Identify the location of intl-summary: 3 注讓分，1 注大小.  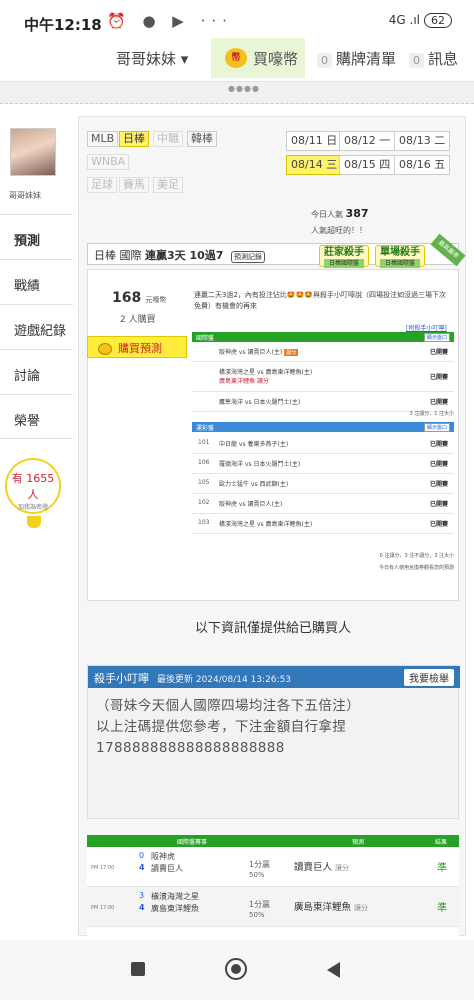
(431, 414).